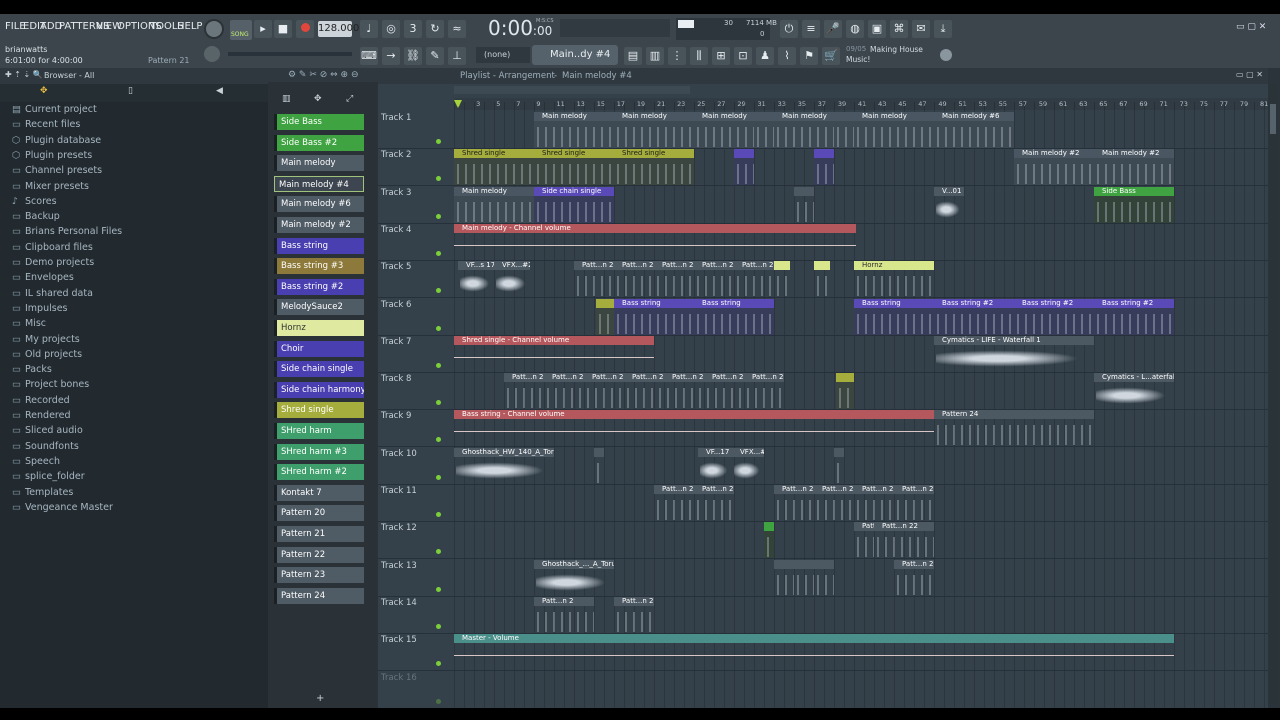 This screenshot has height=720, width=1280. I want to click on tempo-display: 128.000, so click(338, 29).